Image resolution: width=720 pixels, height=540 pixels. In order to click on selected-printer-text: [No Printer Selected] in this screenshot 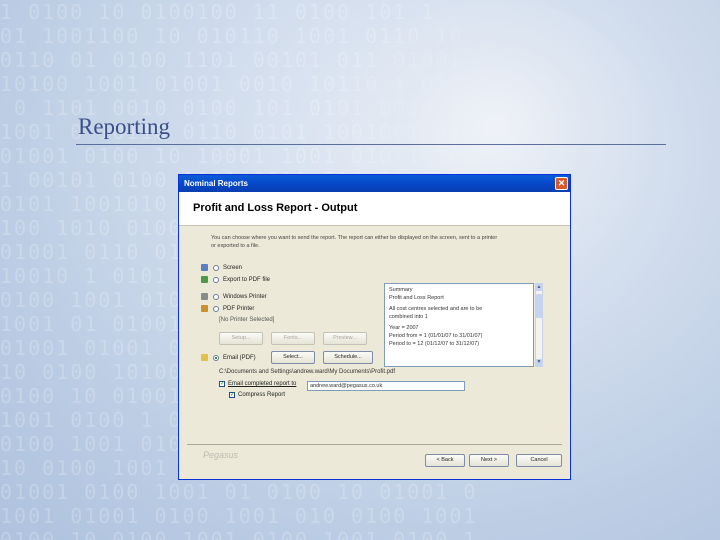, I will do `click(247, 320)`.